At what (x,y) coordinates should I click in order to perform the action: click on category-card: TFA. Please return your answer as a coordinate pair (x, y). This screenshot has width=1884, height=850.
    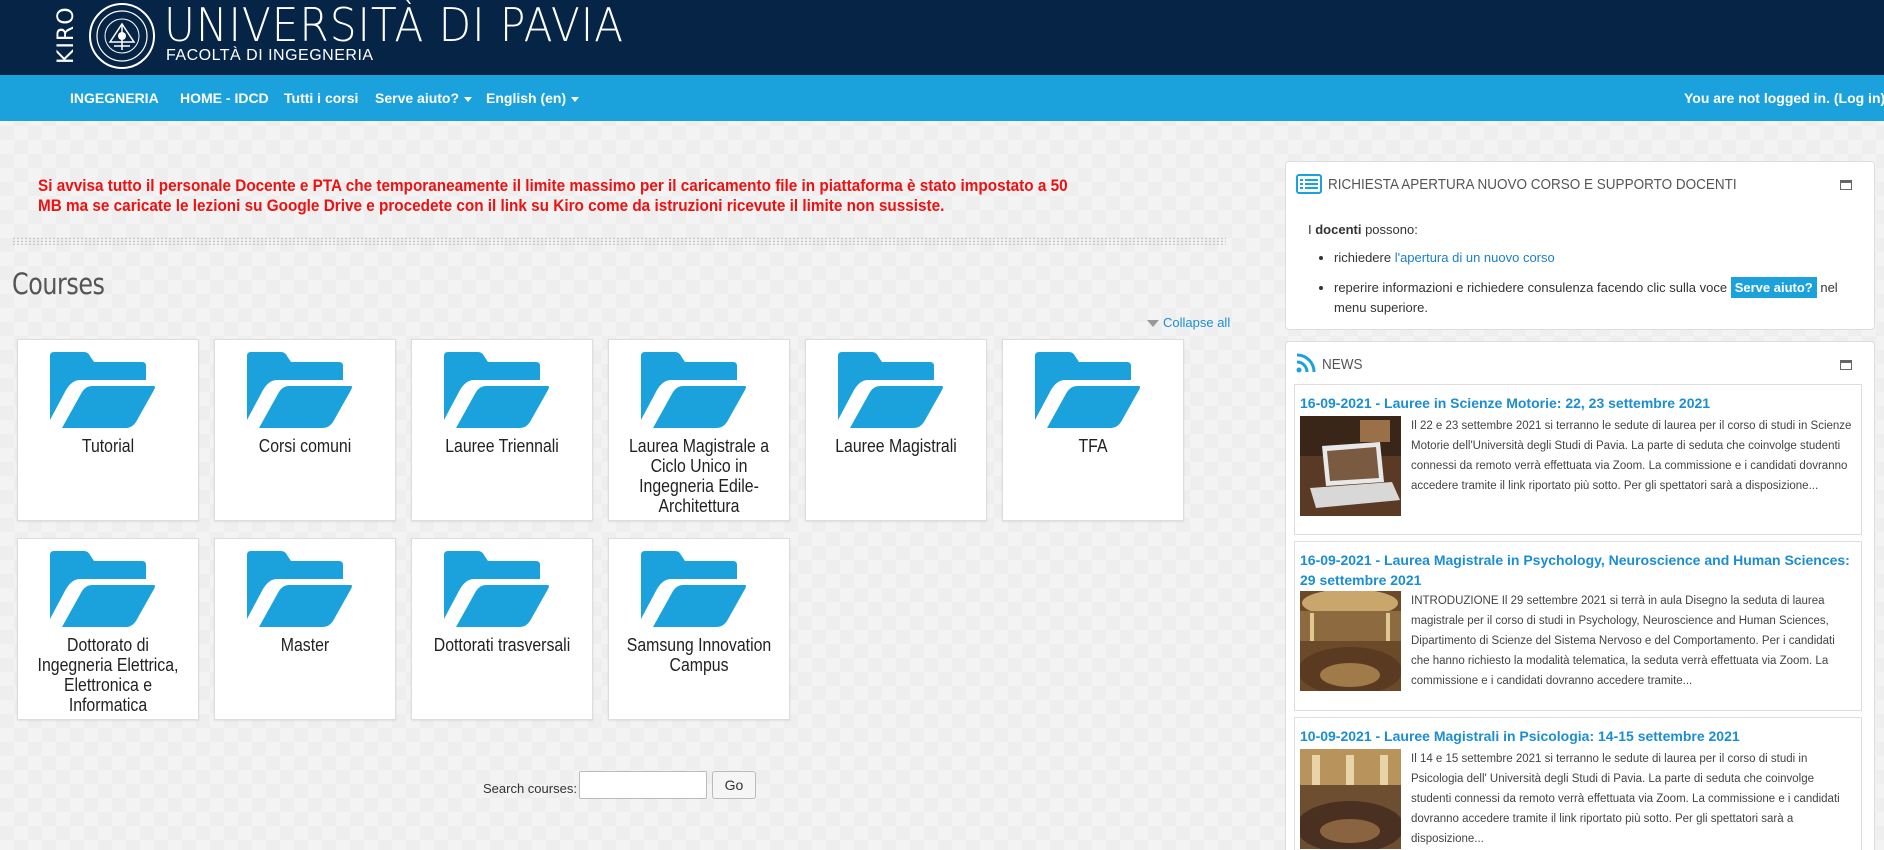
    Looking at the image, I should click on (1093, 430).